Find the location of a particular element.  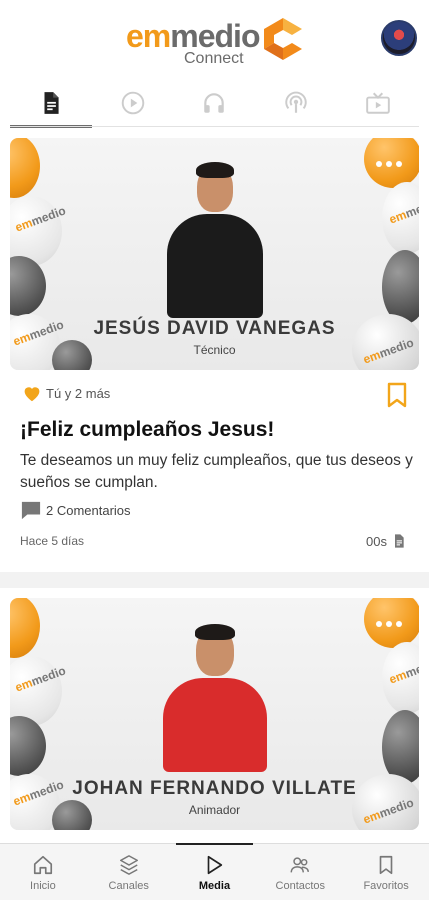

tabs-divider is located at coordinates (214, 126).